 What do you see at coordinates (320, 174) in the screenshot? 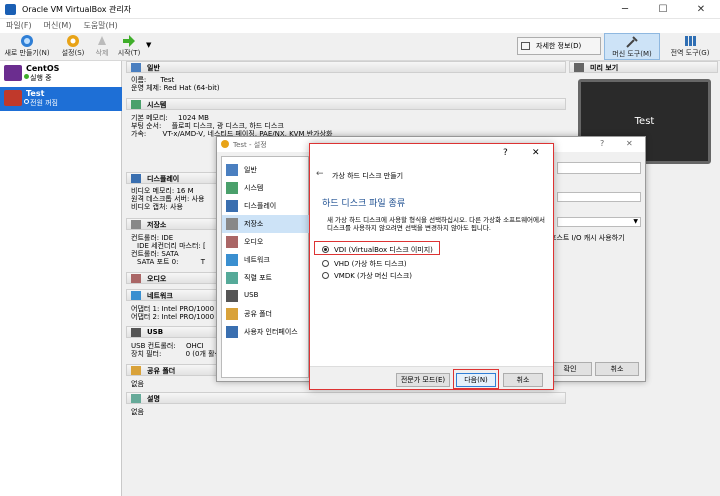
I see `wizard-back-button: ←` at bounding box center [320, 174].